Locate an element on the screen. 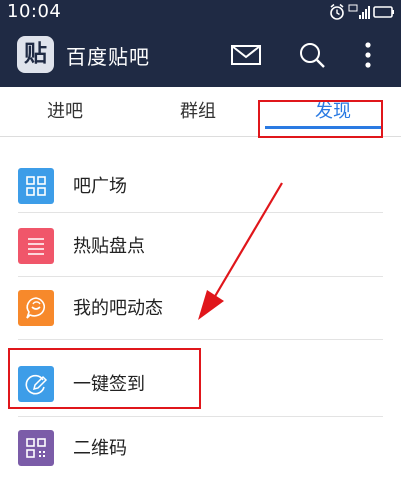 The height and width of the screenshot is (479, 401). annotation-arrow is located at coordinates (240, 251).